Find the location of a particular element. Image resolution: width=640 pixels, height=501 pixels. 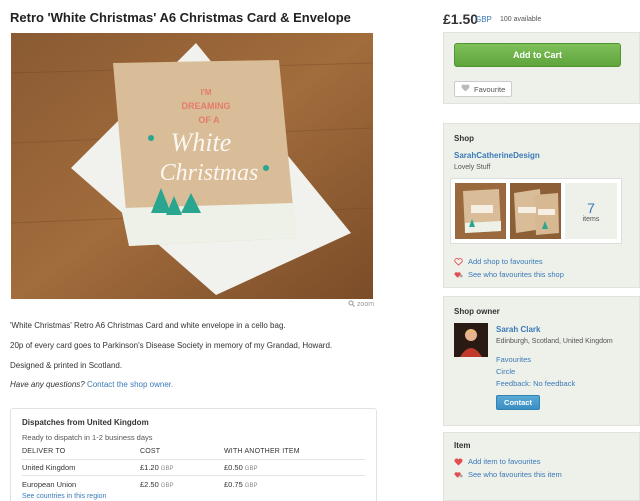

shop-tagline: Lovely Stuff is located at coordinates (472, 167).